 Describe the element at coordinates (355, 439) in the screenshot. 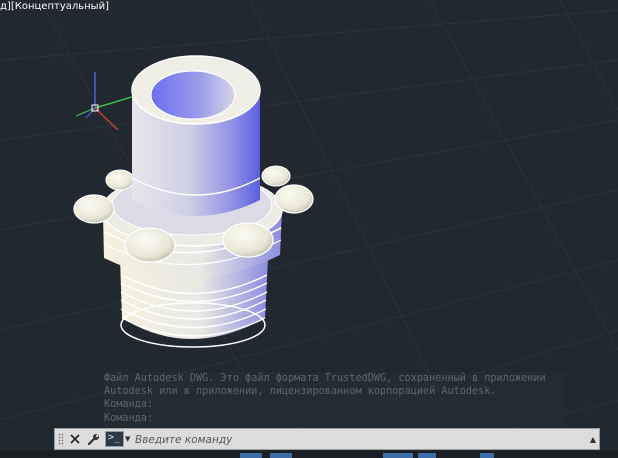

I see `command-input` at that location.